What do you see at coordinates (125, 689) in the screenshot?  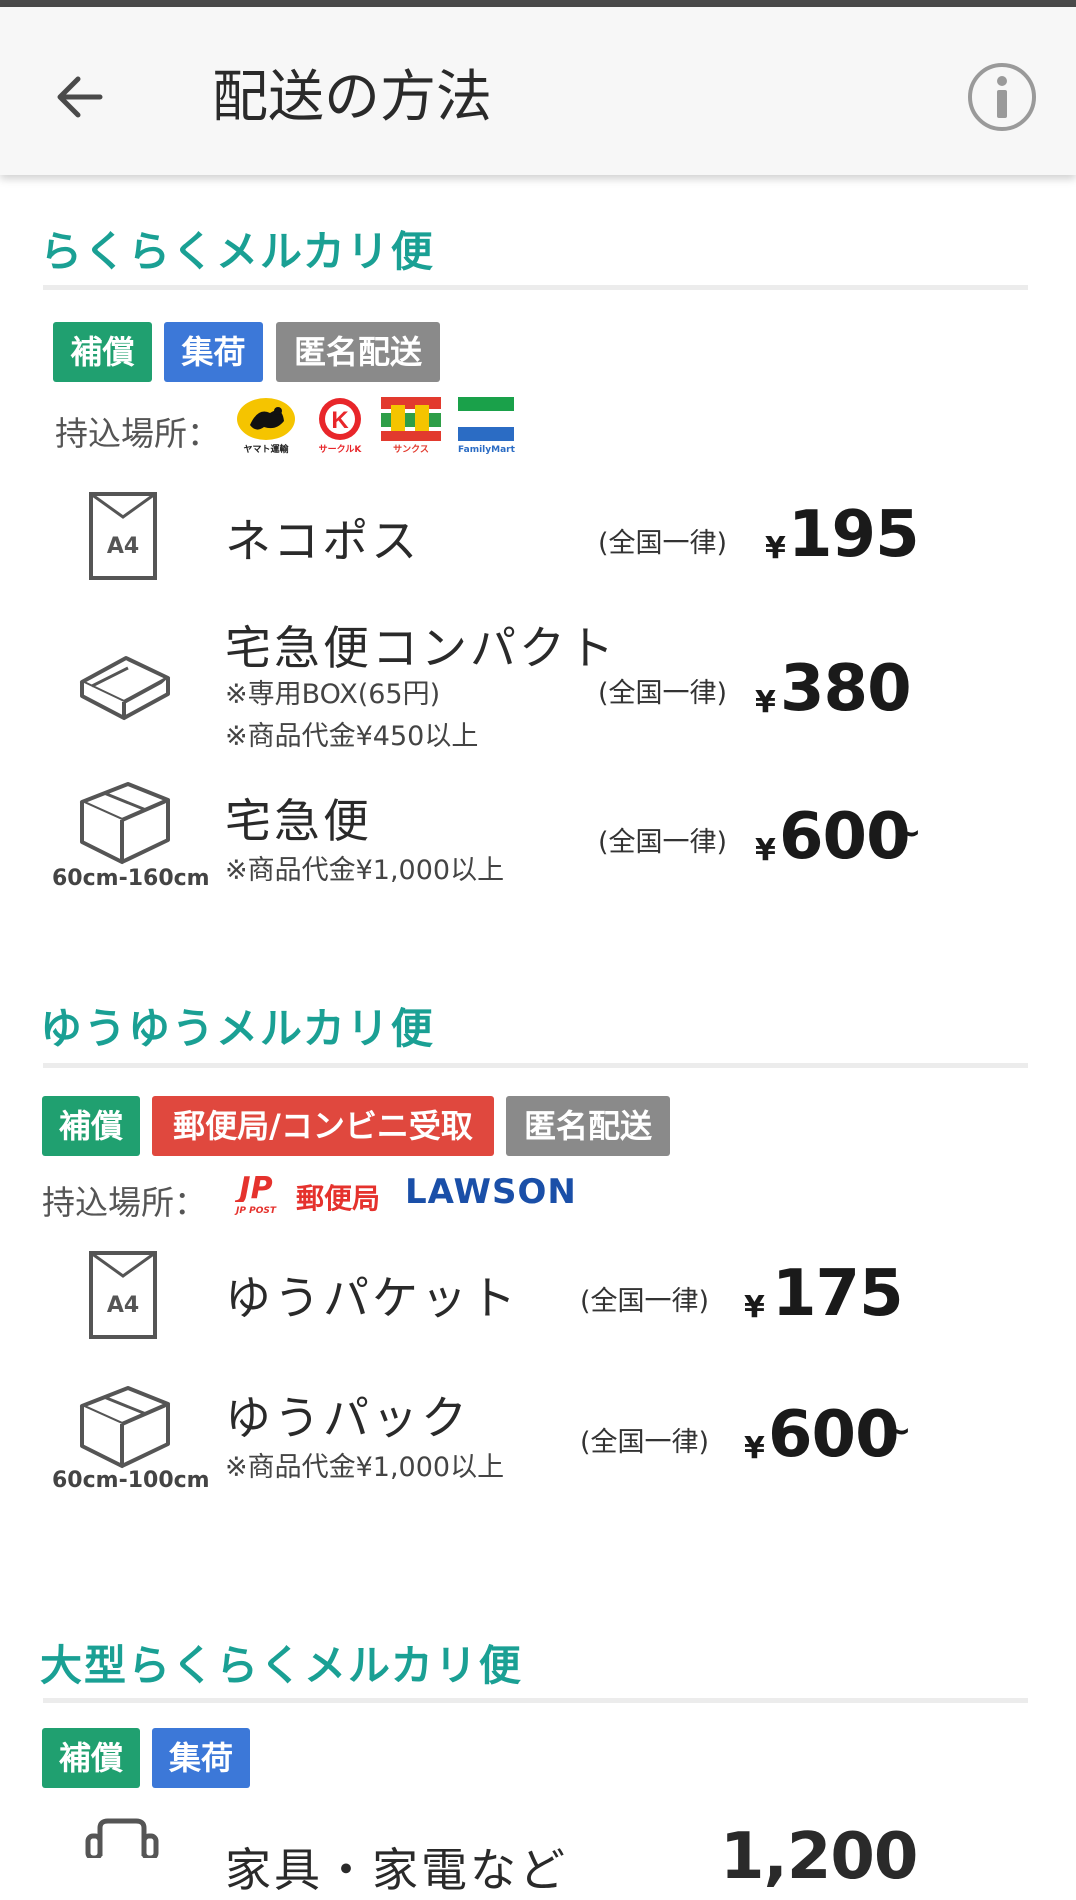 I see `flat-box-icon` at bounding box center [125, 689].